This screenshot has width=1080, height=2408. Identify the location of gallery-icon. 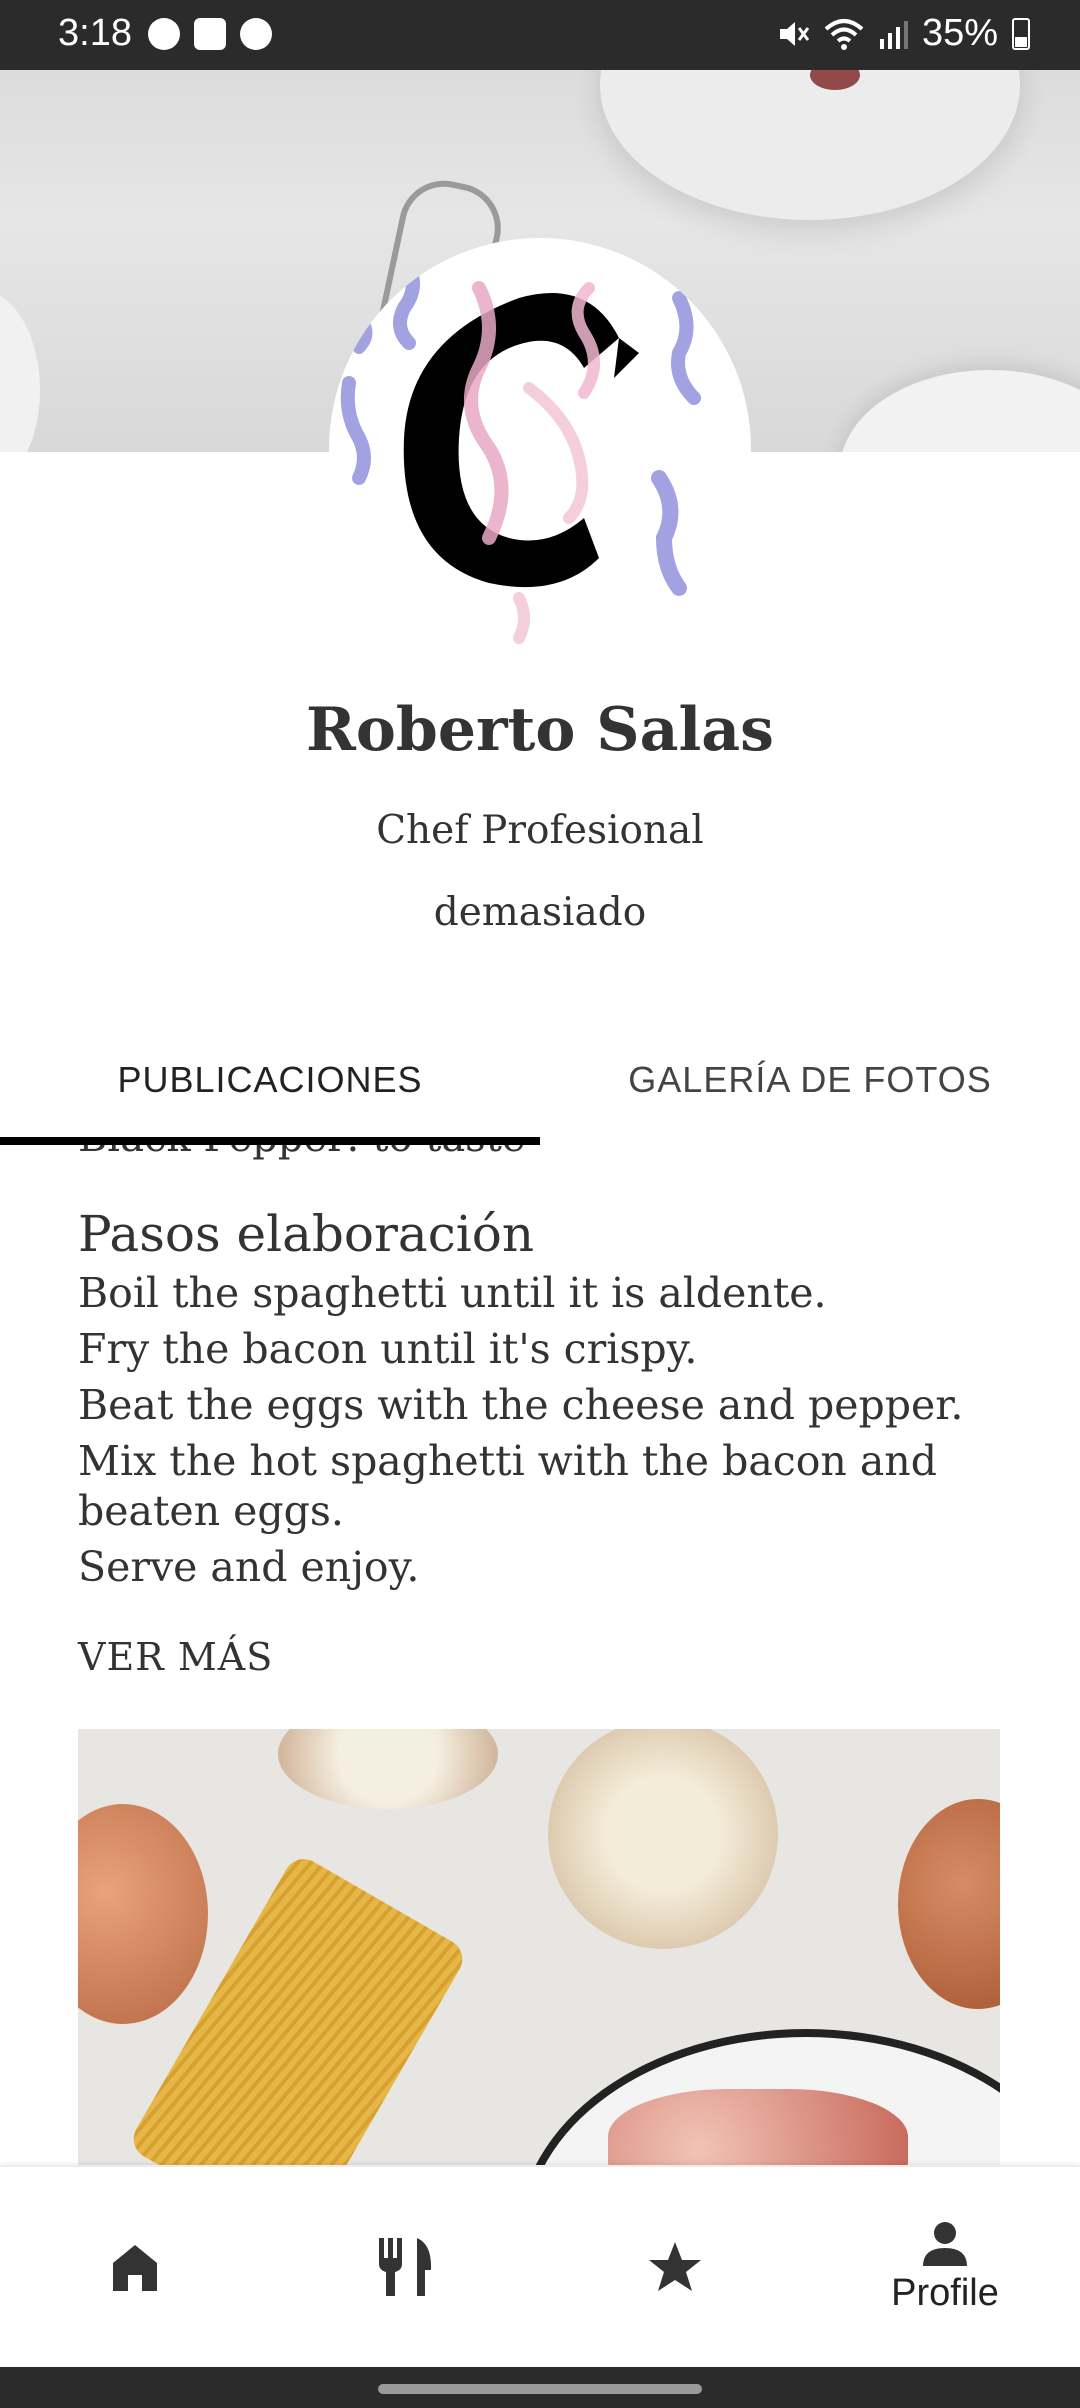
(210, 34).